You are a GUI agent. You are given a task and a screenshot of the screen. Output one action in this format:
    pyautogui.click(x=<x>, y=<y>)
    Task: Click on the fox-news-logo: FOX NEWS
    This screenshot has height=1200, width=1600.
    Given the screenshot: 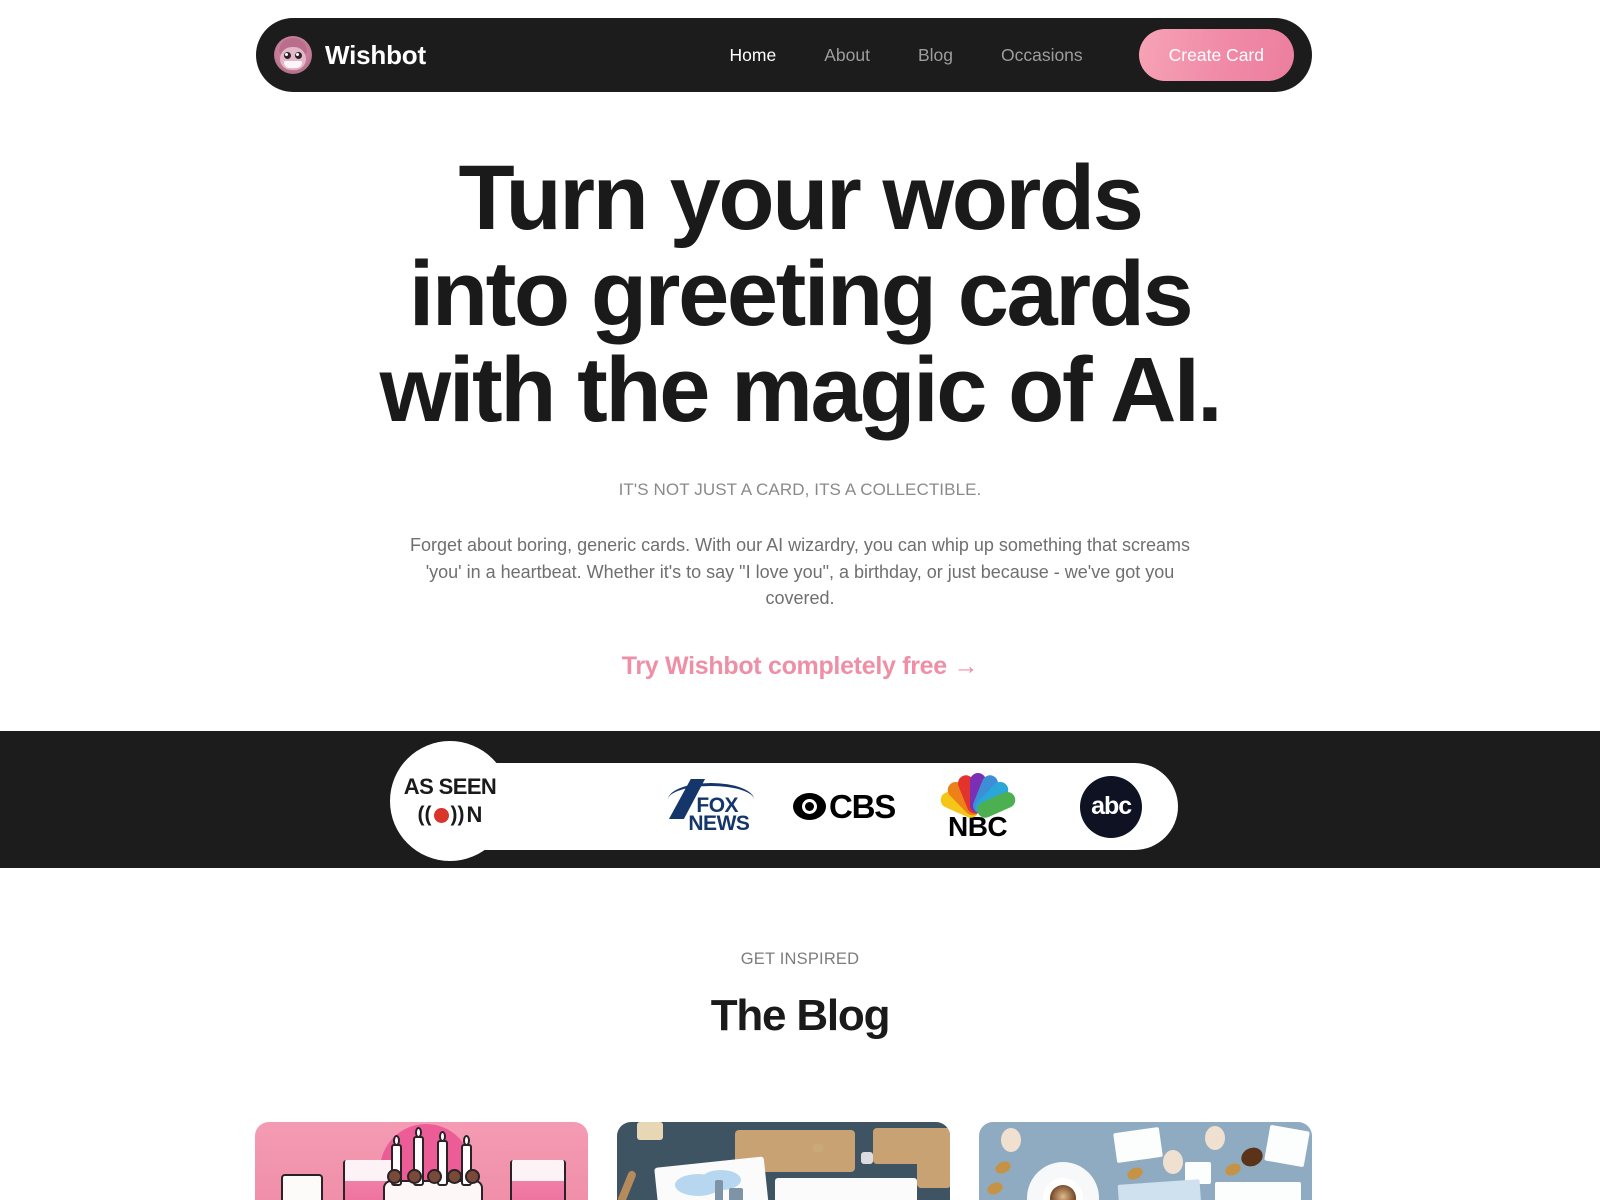 What is the action you would take?
    pyautogui.click(x=711, y=807)
    